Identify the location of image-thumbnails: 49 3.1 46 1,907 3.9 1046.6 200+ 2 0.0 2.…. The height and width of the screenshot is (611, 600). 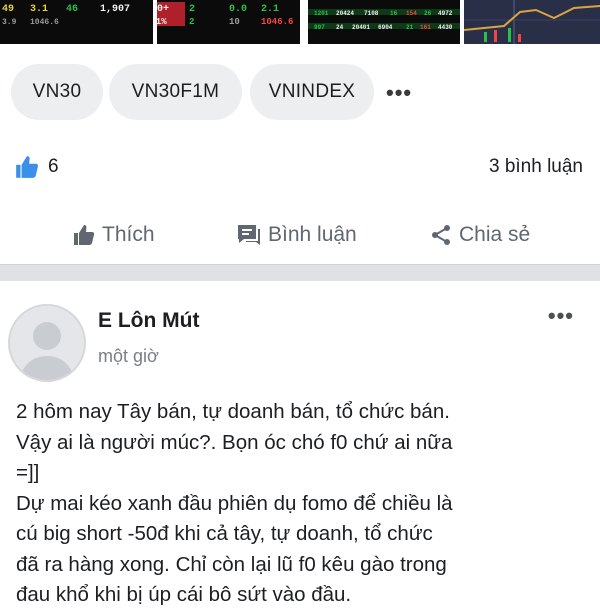
(300, 23).